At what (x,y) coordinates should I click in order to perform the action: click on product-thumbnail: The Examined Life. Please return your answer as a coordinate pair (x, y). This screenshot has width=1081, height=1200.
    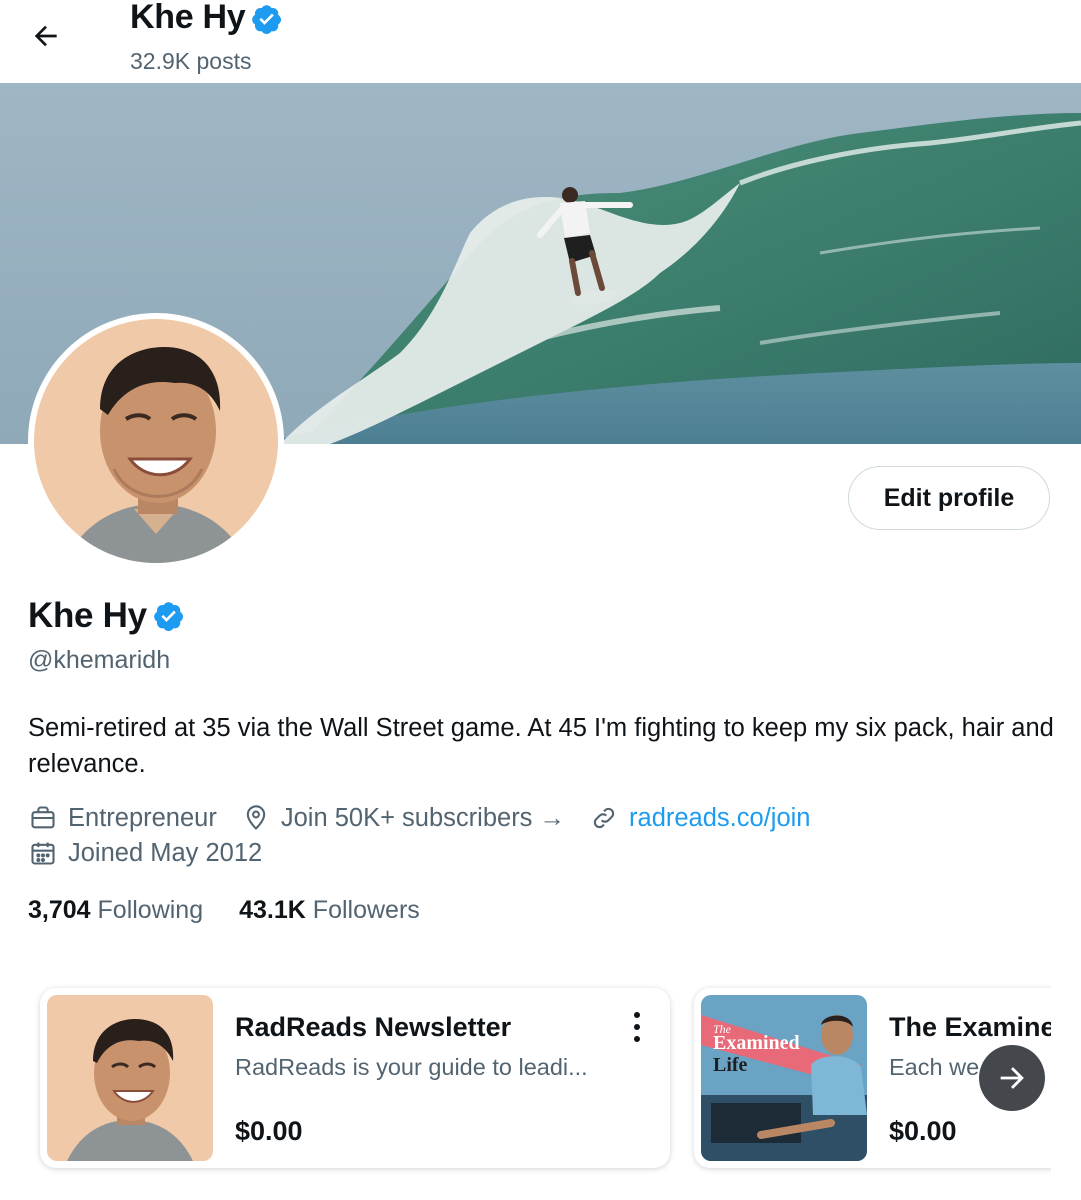
    Looking at the image, I should click on (784, 1078).